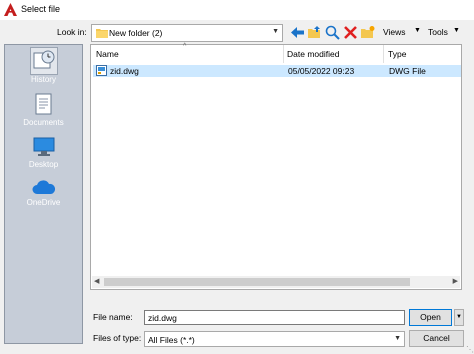 The width and height of the screenshot is (474, 354). I want to click on scrollbar-thumb, so click(257, 282).